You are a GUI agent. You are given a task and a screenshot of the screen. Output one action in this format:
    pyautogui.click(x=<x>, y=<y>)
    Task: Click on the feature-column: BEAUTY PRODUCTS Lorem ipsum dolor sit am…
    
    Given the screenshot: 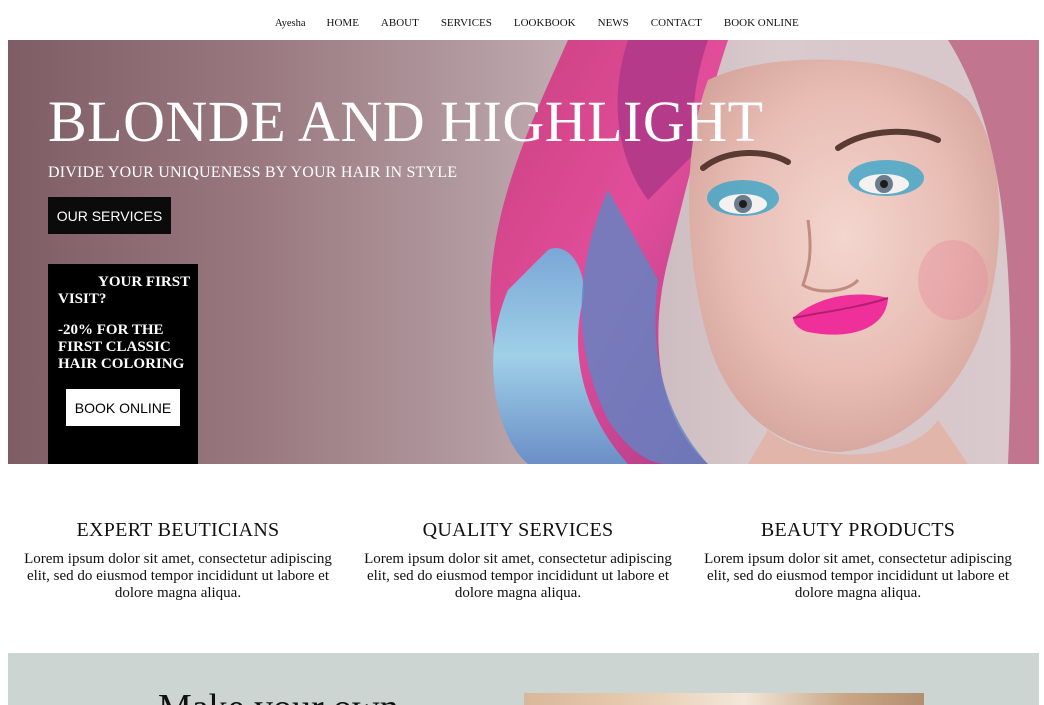 What is the action you would take?
    pyautogui.click(x=858, y=560)
    